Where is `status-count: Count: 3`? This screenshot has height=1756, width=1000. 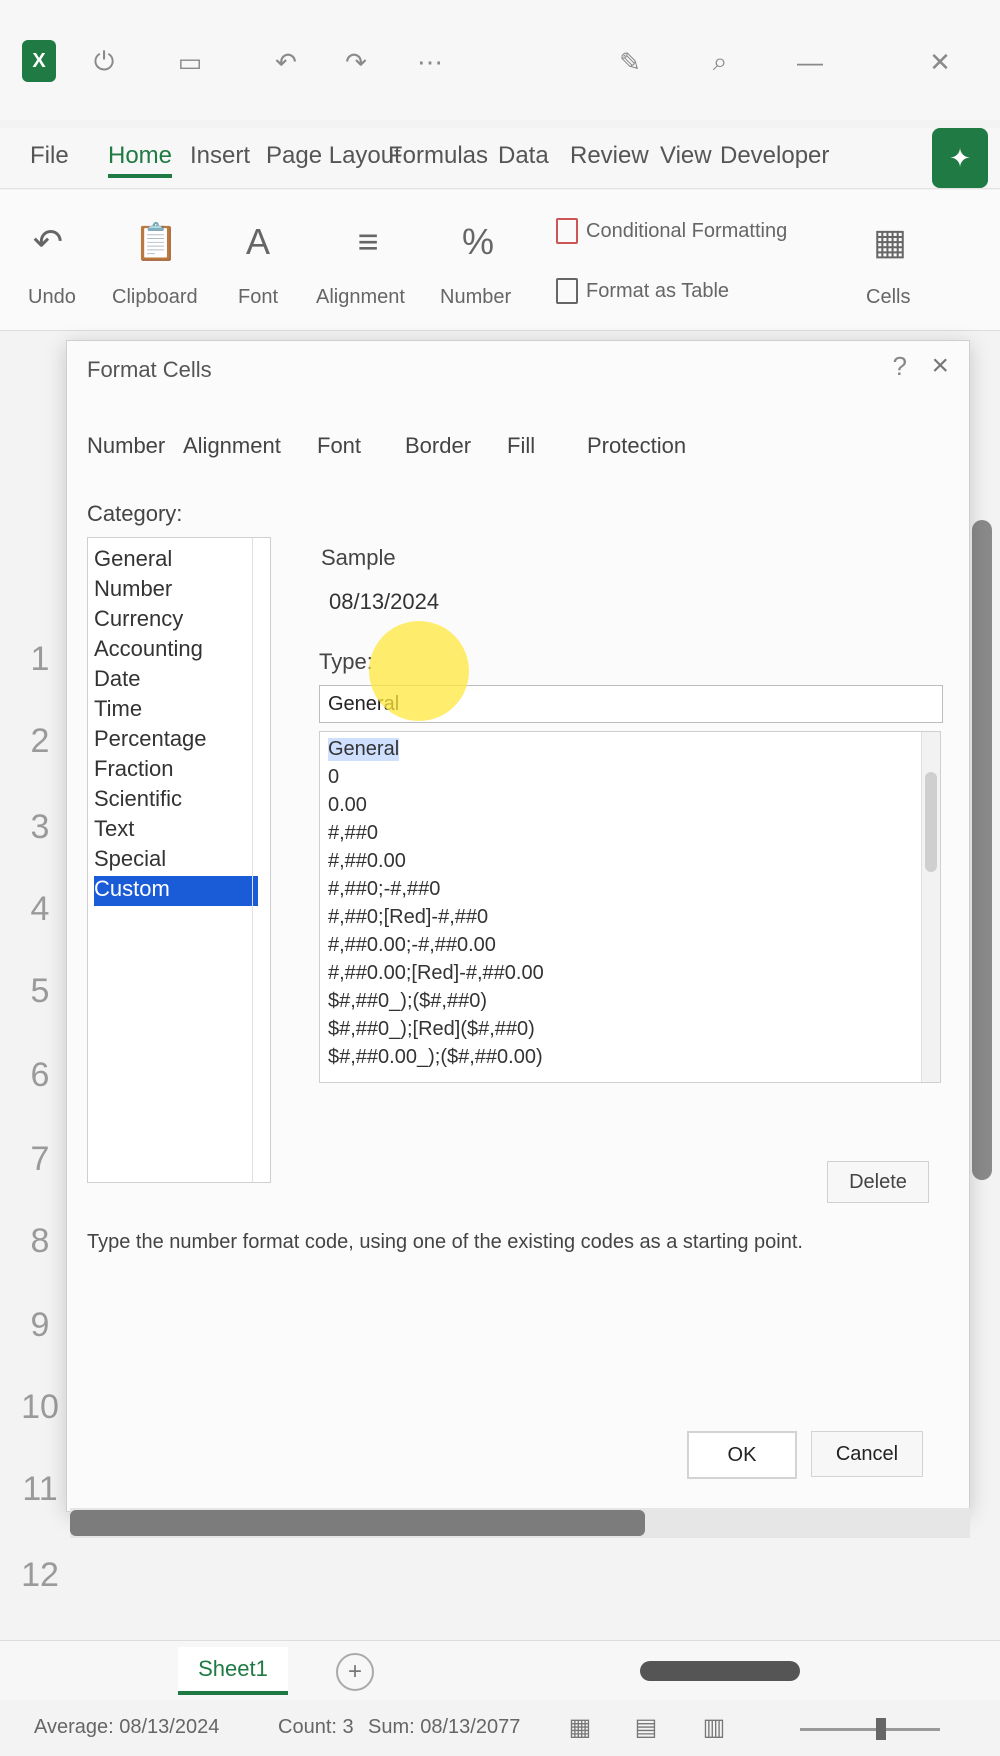
status-count: Count: 3 is located at coordinates (316, 1727).